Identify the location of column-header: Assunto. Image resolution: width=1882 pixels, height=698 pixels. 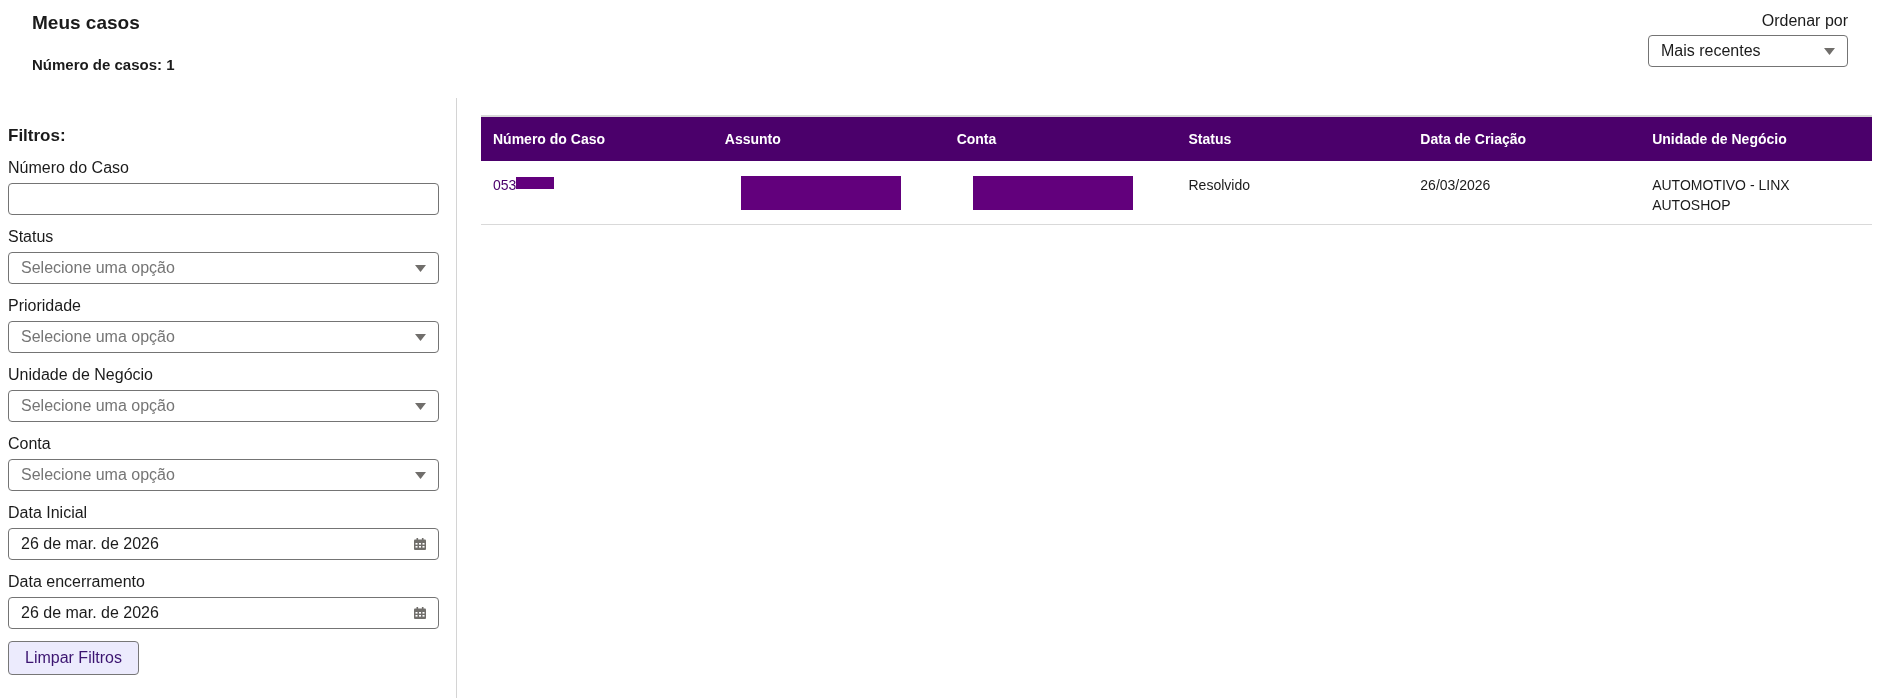
(752, 139).